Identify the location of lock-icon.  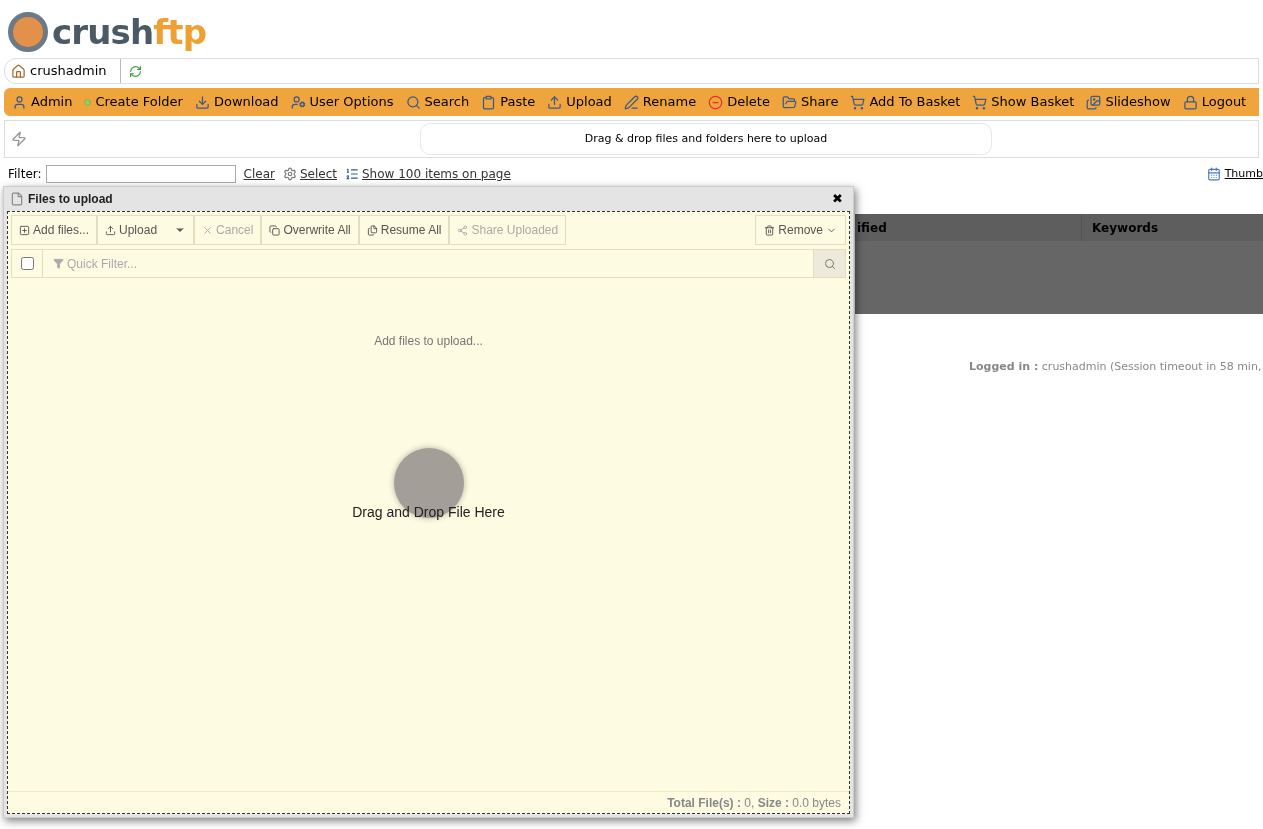
(1190, 102).